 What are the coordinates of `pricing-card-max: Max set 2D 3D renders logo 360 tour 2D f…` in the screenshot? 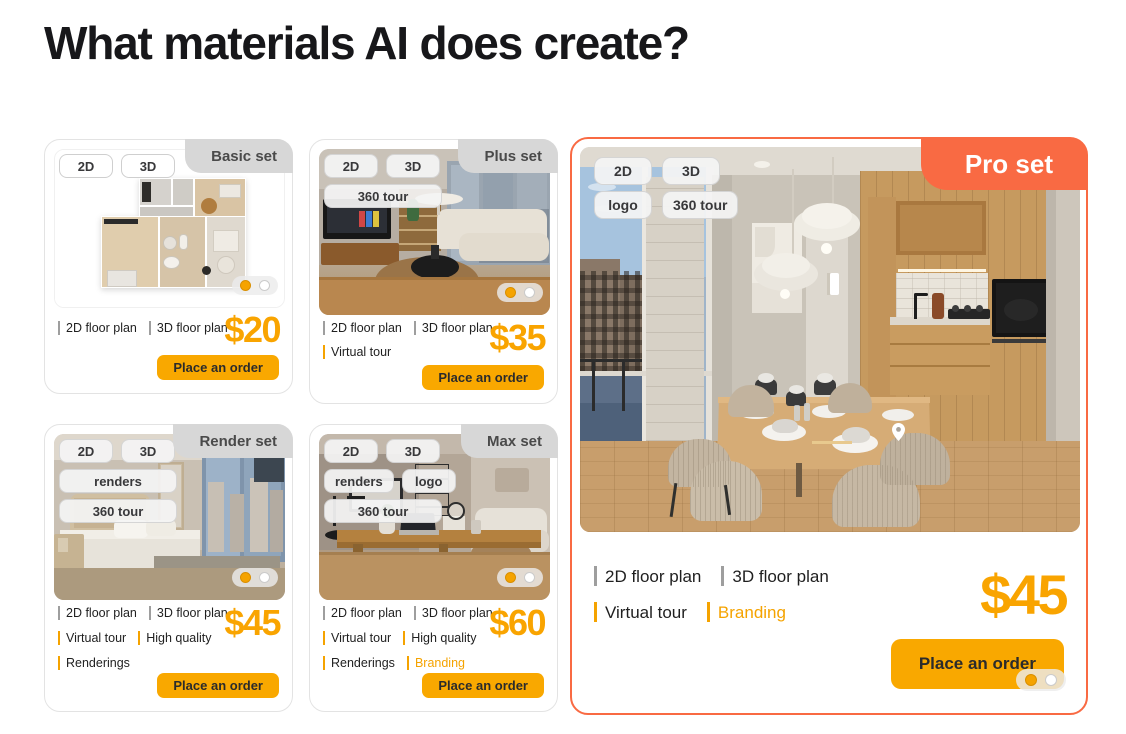 It's located at (433, 568).